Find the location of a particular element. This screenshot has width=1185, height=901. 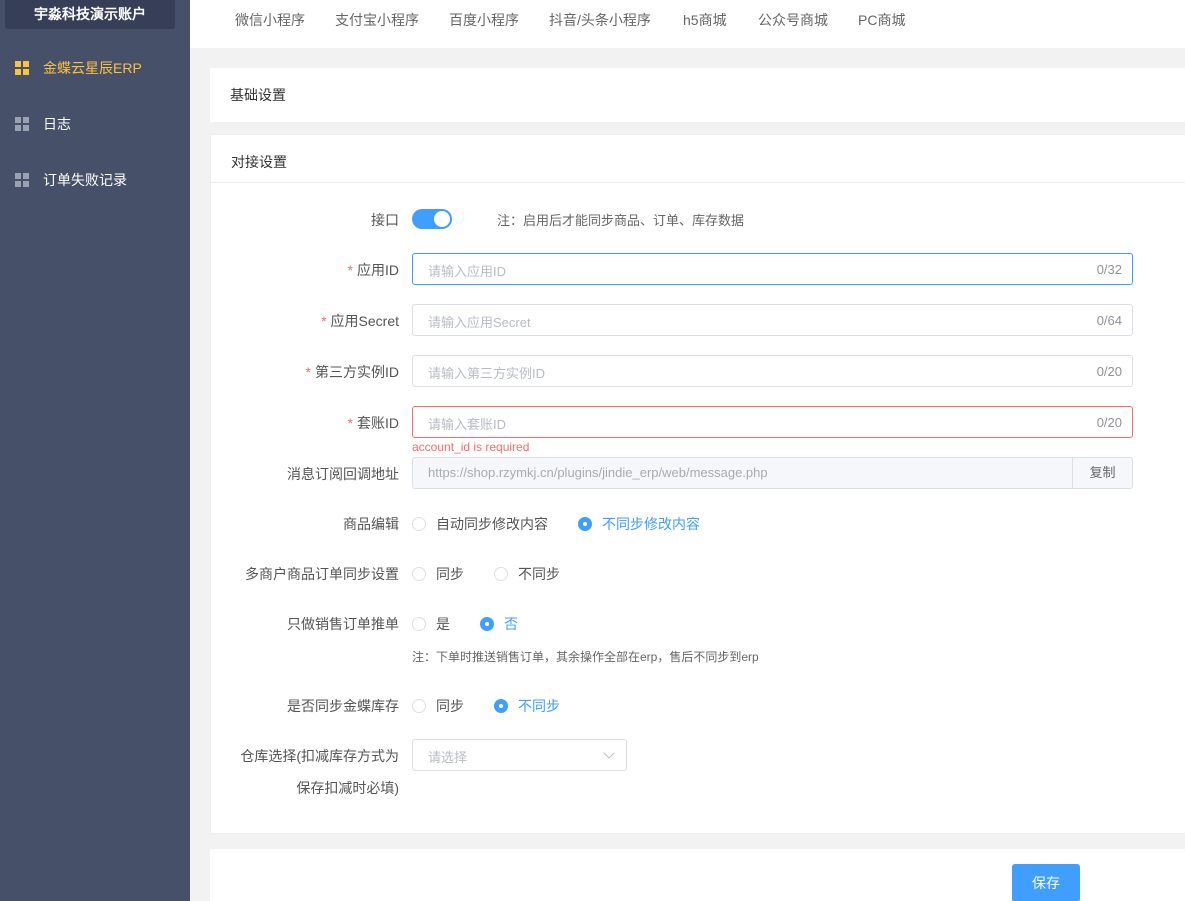

callback-label: 消息订阅回调地址 is located at coordinates (343, 474).